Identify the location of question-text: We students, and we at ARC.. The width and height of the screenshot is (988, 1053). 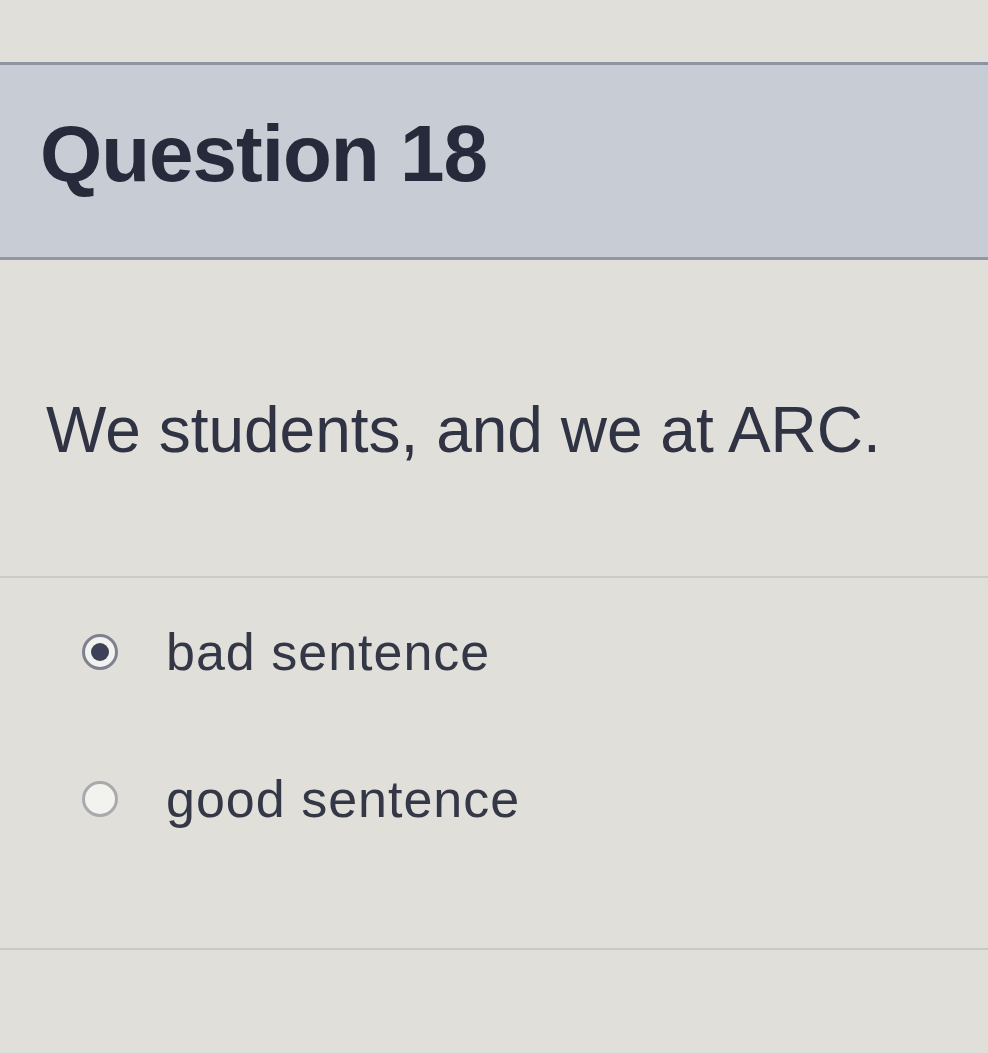
(463, 430).